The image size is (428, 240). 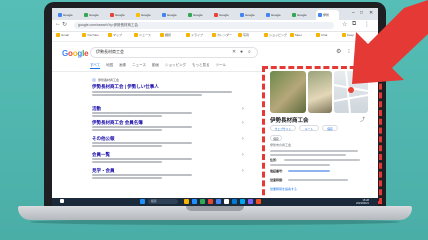 I want to click on windows-taskbar, so click(x=215, y=202).